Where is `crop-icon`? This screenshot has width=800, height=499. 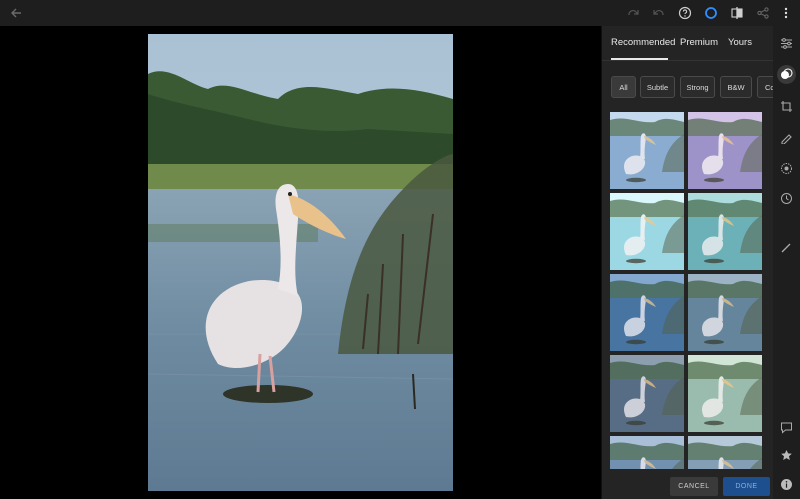 crop-icon is located at coordinates (786, 106).